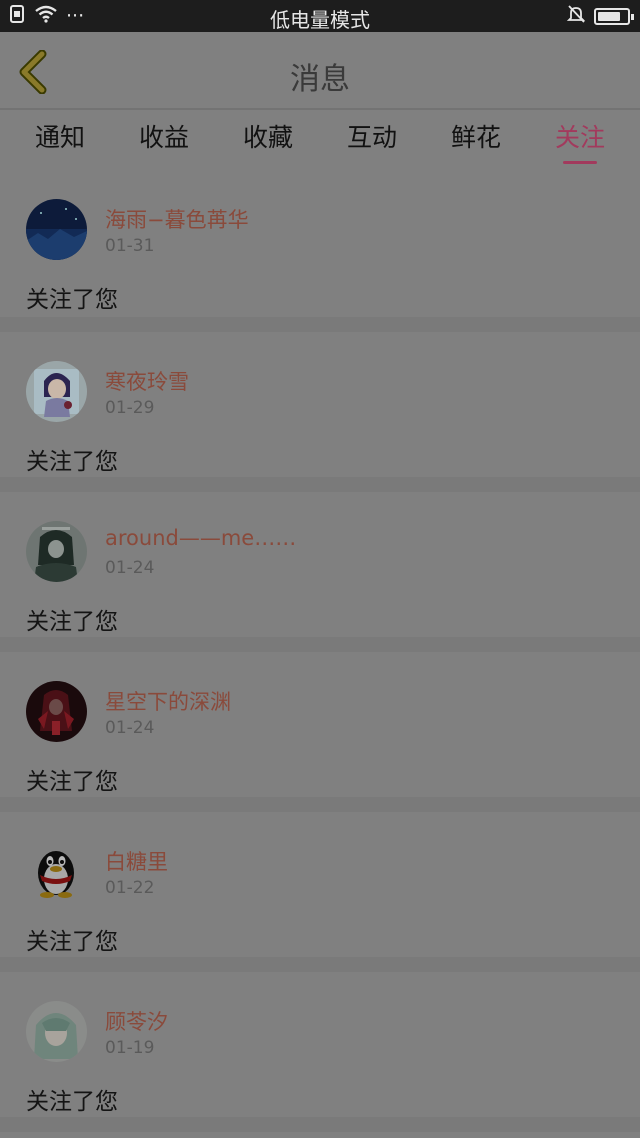 The image size is (640, 1138). Describe the element at coordinates (320, 20) in the screenshot. I see `status-mode-label: 低电量模式` at that location.